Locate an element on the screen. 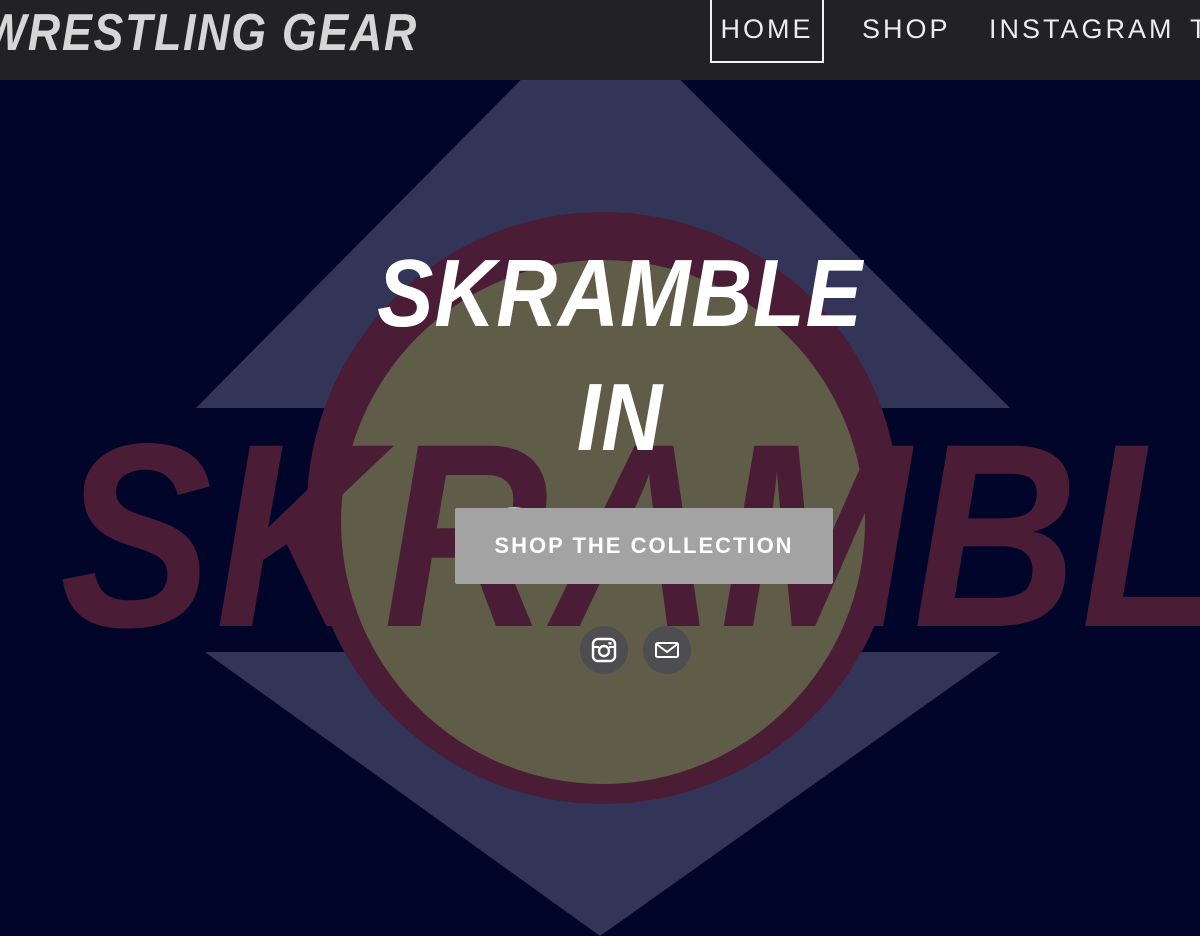  instagram-icon is located at coordinates (604, 650).